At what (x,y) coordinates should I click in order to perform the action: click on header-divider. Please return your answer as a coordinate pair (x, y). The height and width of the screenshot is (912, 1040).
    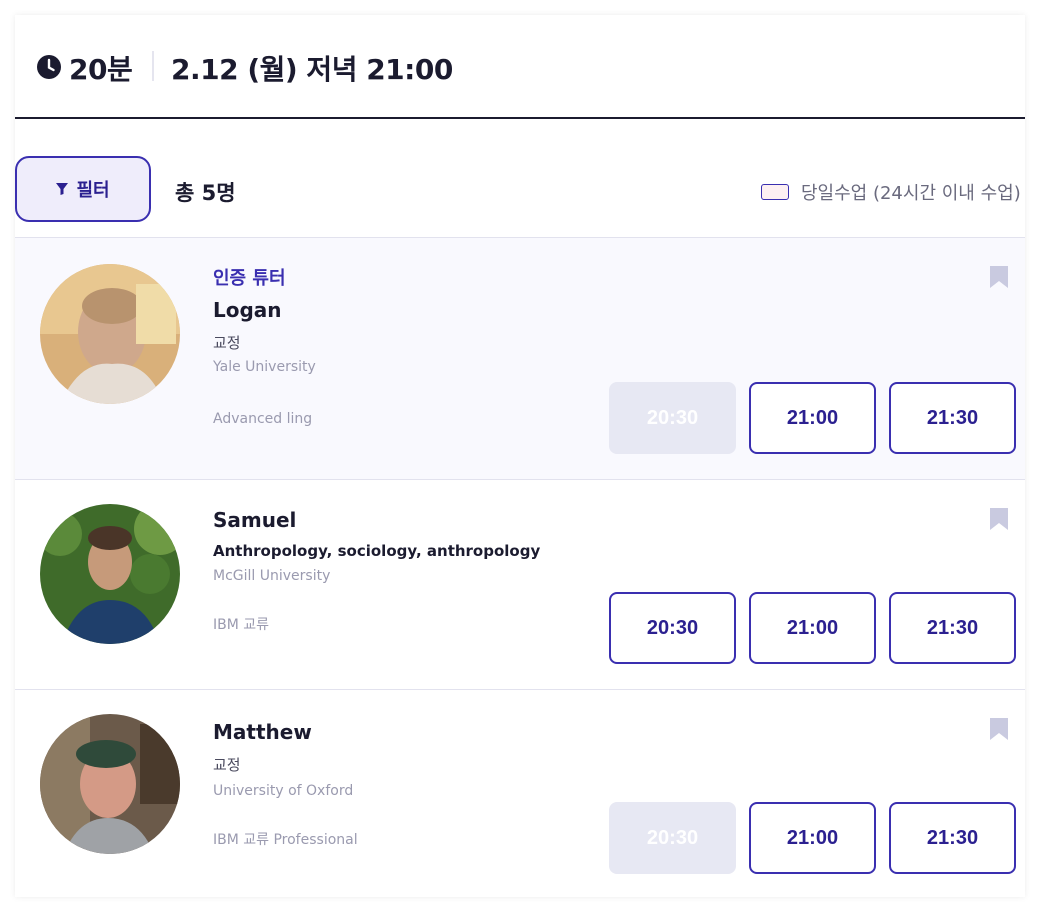
    Looking at the image, I should click on (153, 66).